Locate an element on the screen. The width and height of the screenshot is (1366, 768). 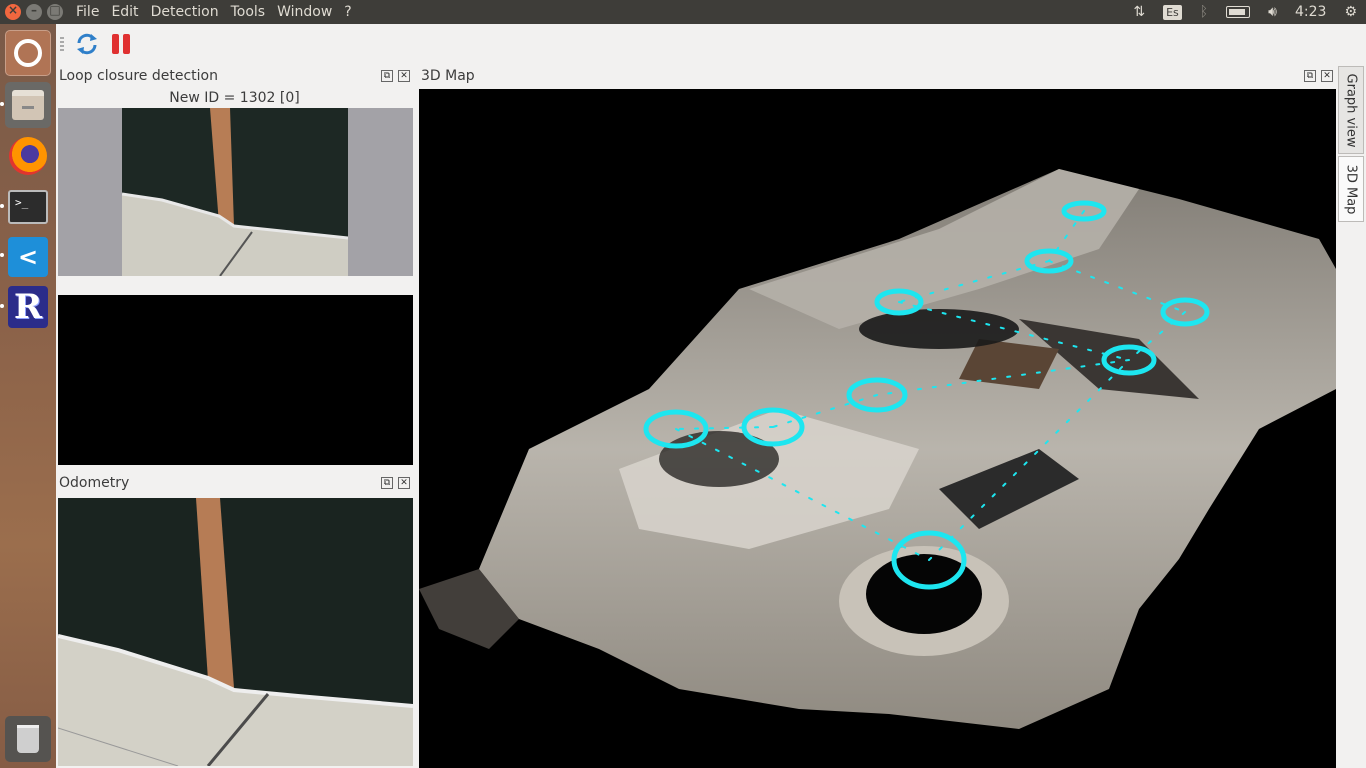
minimize-icon: – is located at coordinates (34, 10).